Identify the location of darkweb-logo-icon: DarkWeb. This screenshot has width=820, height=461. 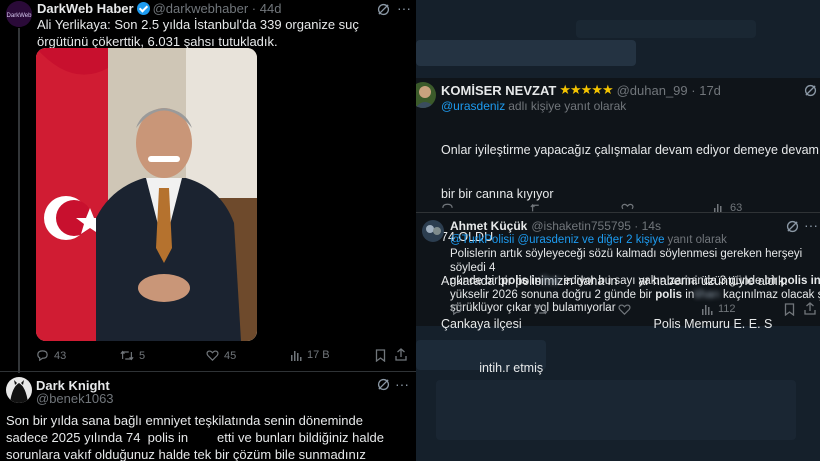
(19, 14).